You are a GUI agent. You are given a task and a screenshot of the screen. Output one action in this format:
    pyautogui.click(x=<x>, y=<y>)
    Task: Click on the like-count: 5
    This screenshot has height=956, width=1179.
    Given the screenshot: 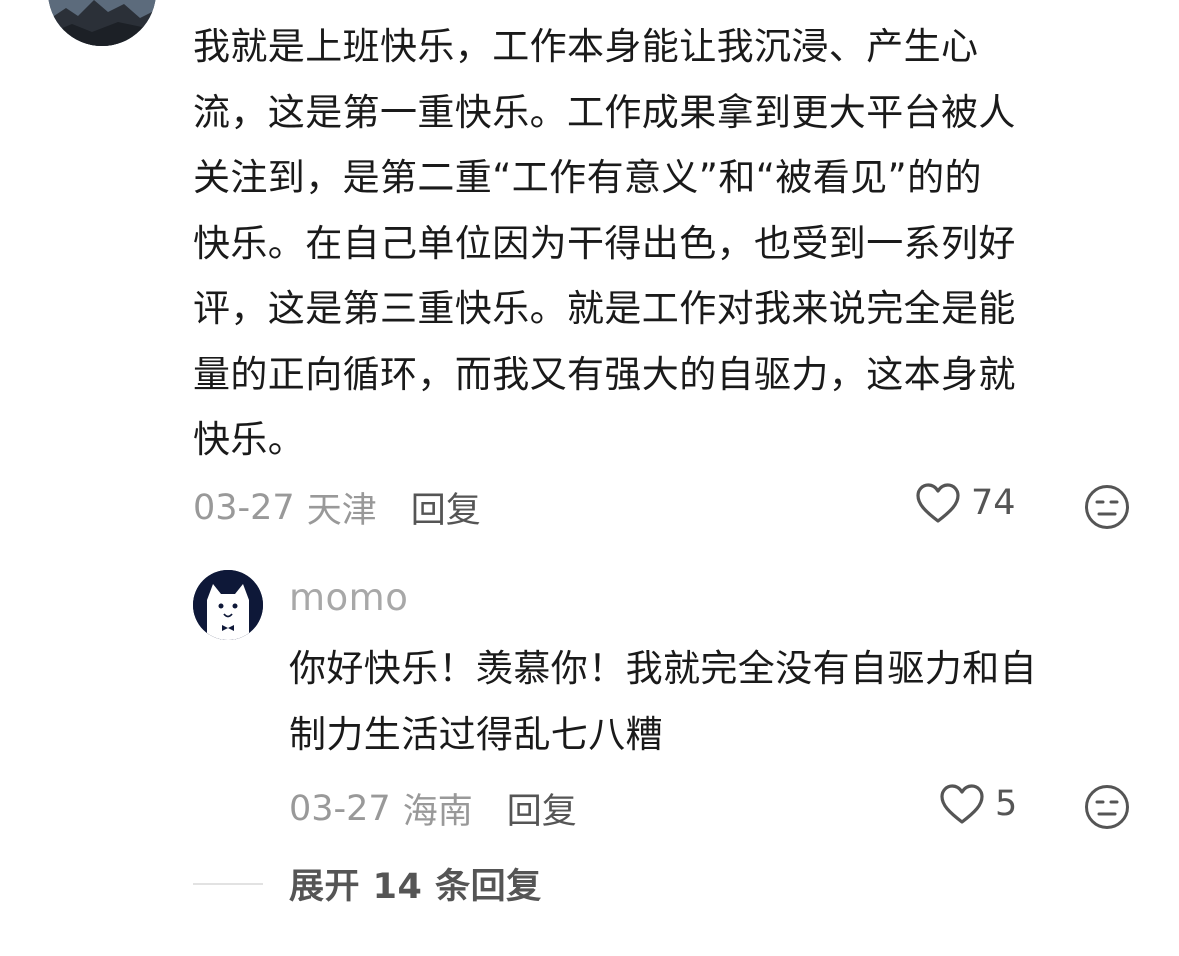 What is the action you would take?
    pyautogui.click(x=1006, y=804)
    